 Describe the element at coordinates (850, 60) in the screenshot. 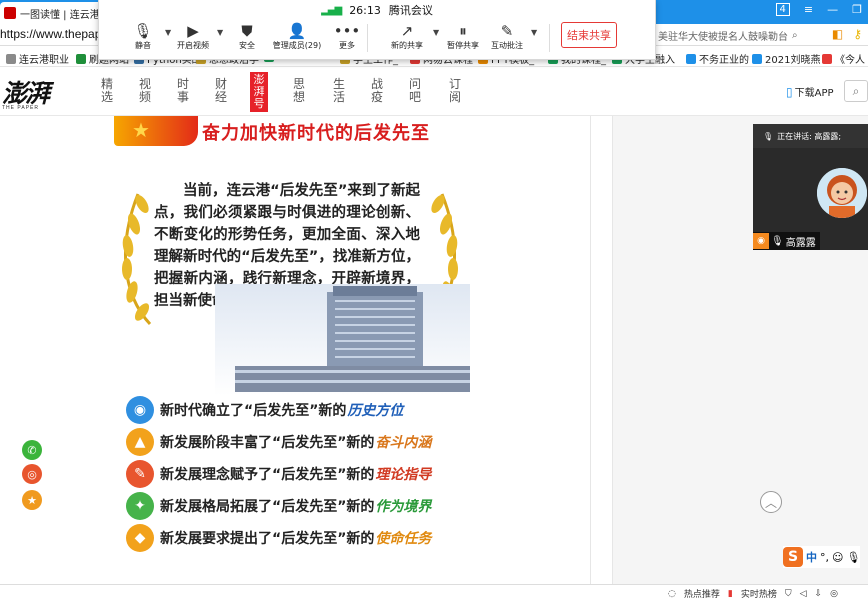

I see `bookmark-label: 《今人` at that location.